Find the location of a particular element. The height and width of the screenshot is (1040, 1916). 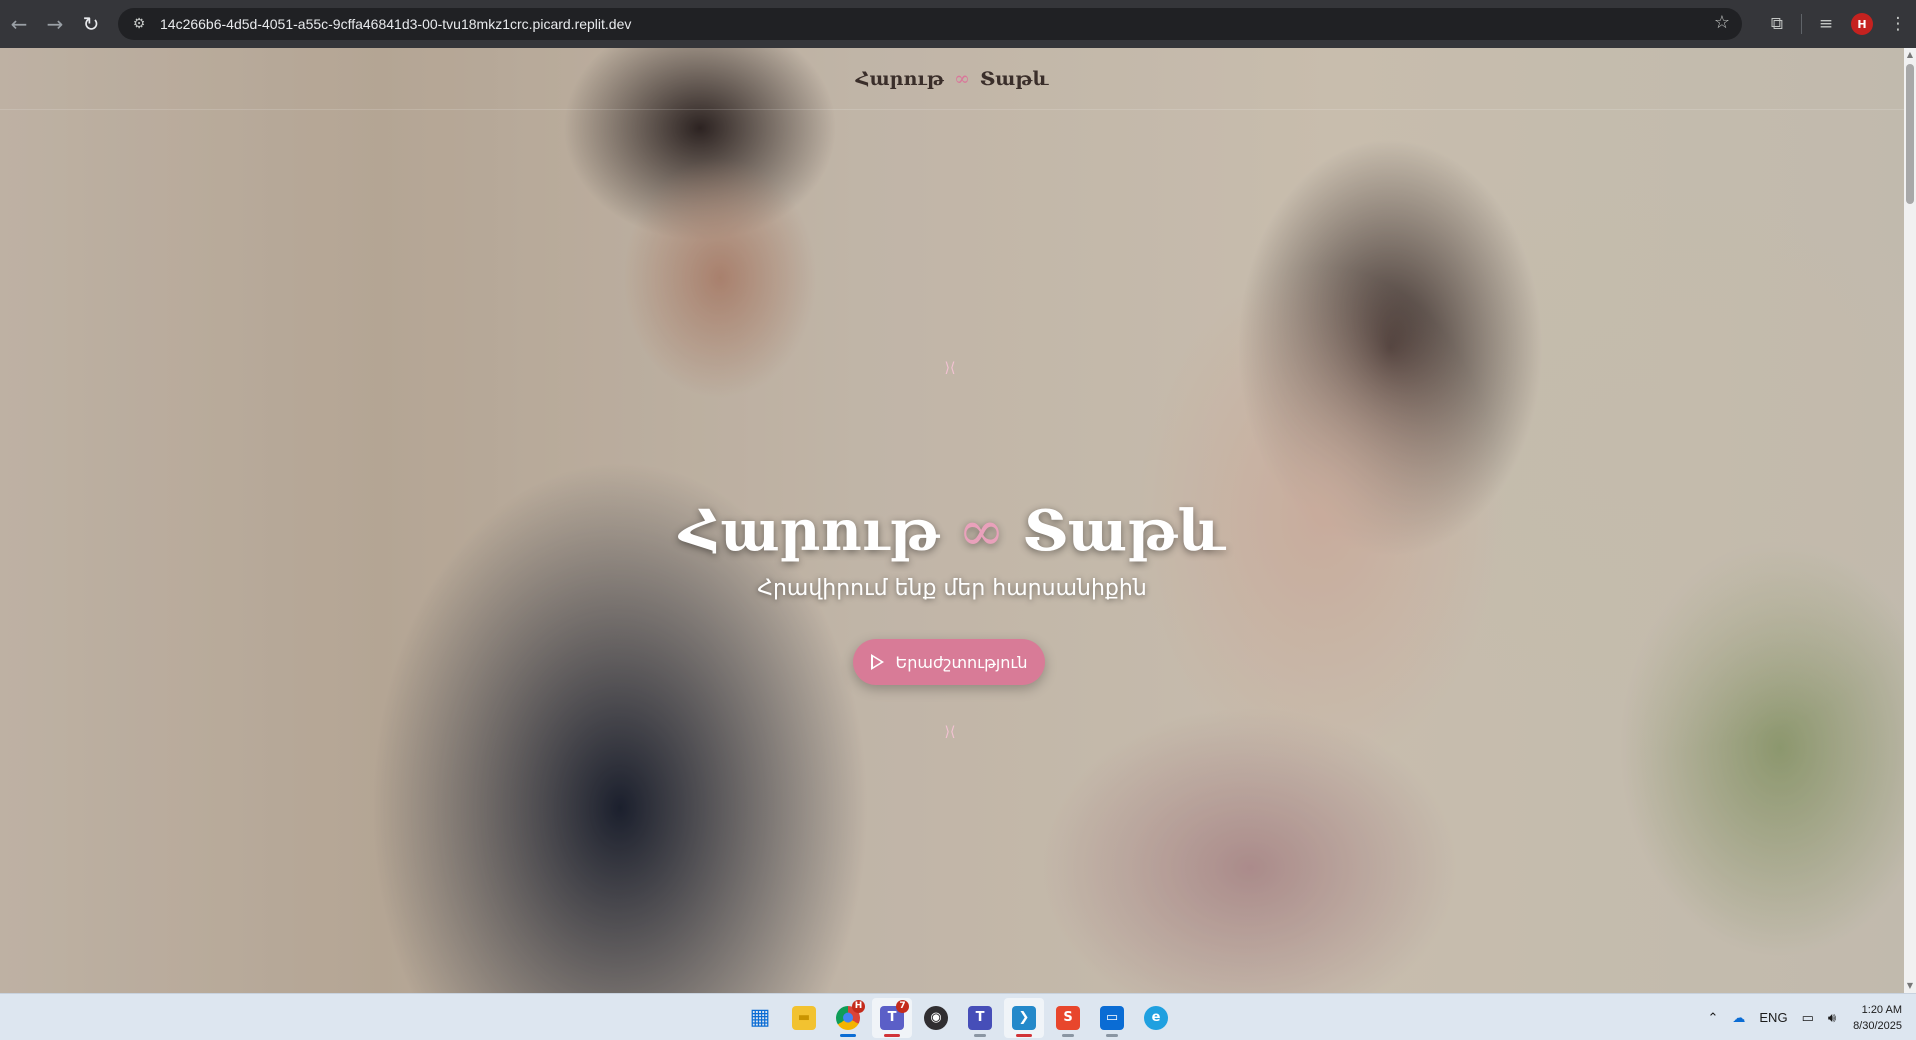

folder-icon: ▬ is located at coordinates (804, 1017).